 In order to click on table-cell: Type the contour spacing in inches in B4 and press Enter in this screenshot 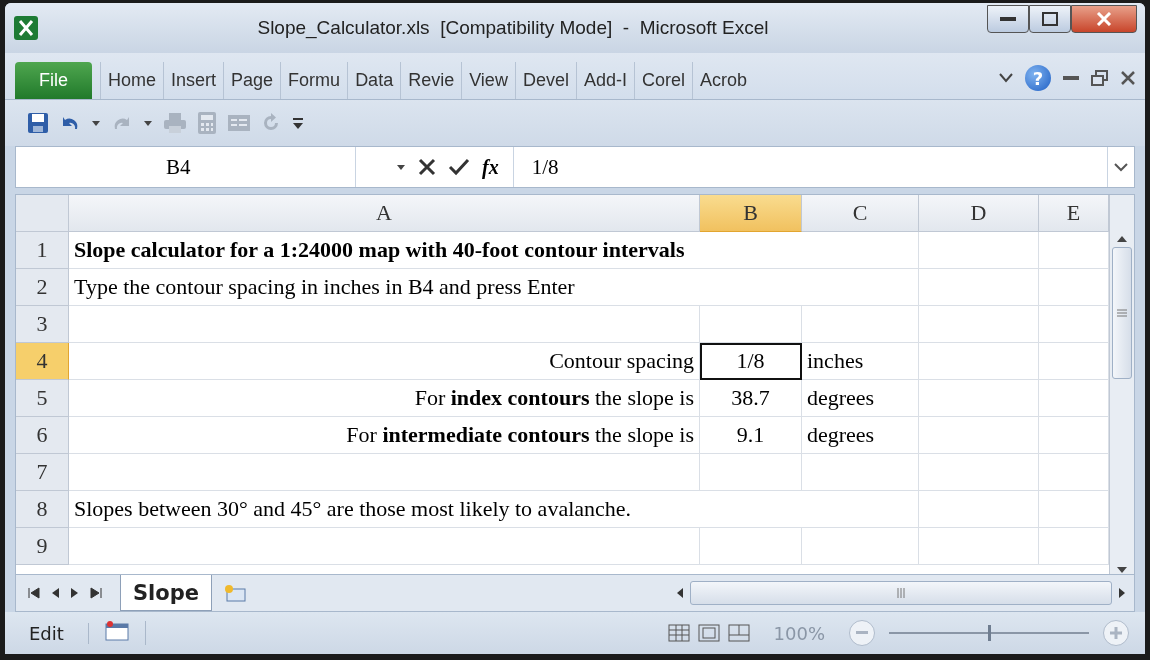, I will do `click(494, 287)`.